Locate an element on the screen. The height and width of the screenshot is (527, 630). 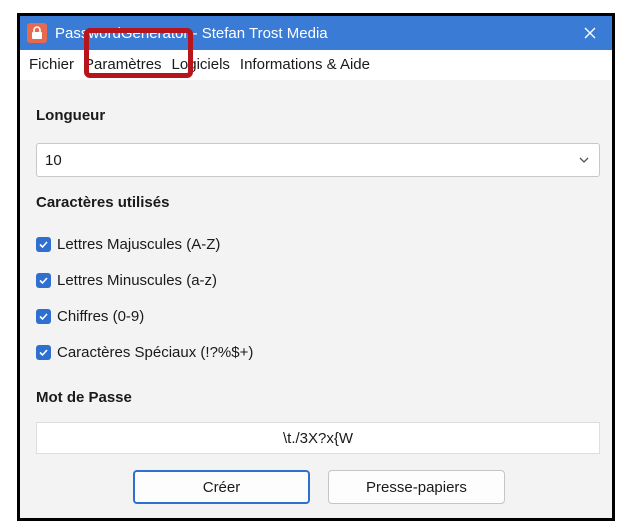
checkbox-digits: Chiffres (0-9) is located at coordinates (90, 316).